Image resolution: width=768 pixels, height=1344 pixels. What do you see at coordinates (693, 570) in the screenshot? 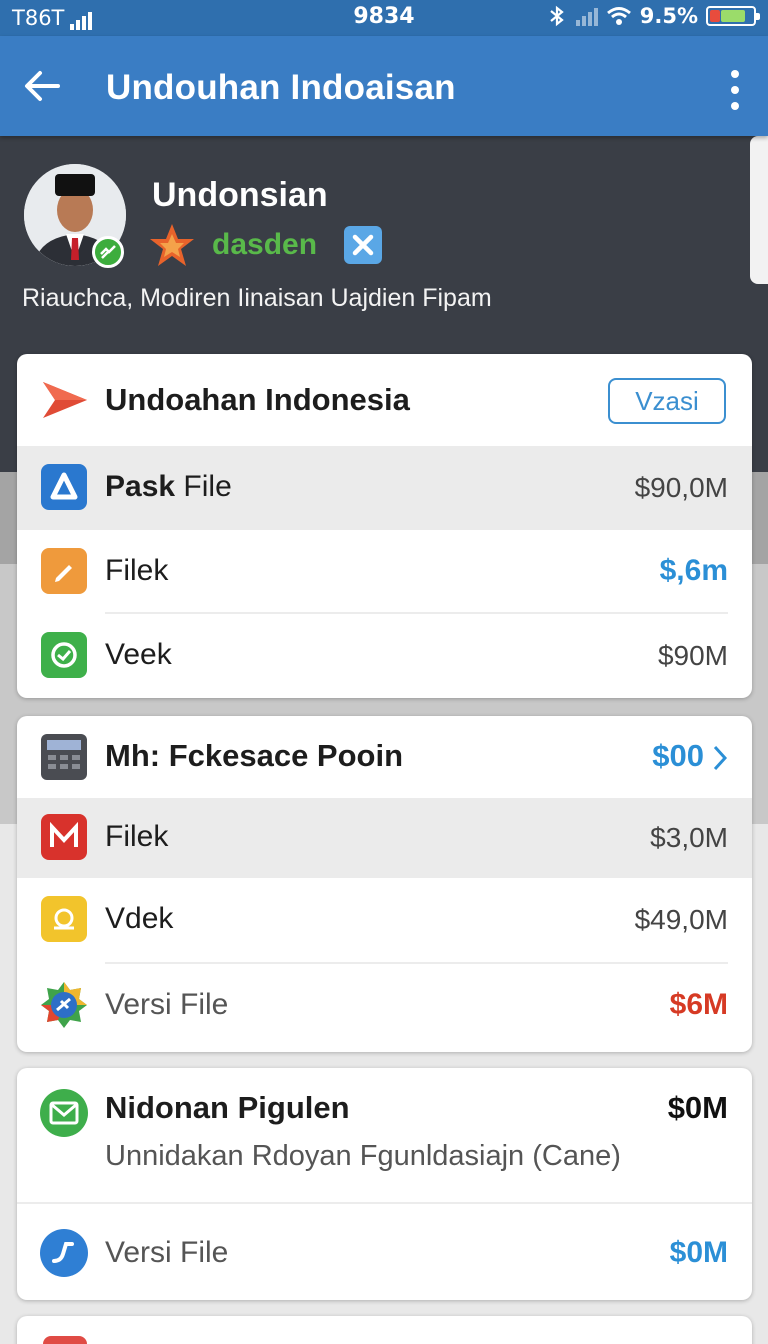
I see `list-item-value: $,6m` at bounding box center [693, 570].